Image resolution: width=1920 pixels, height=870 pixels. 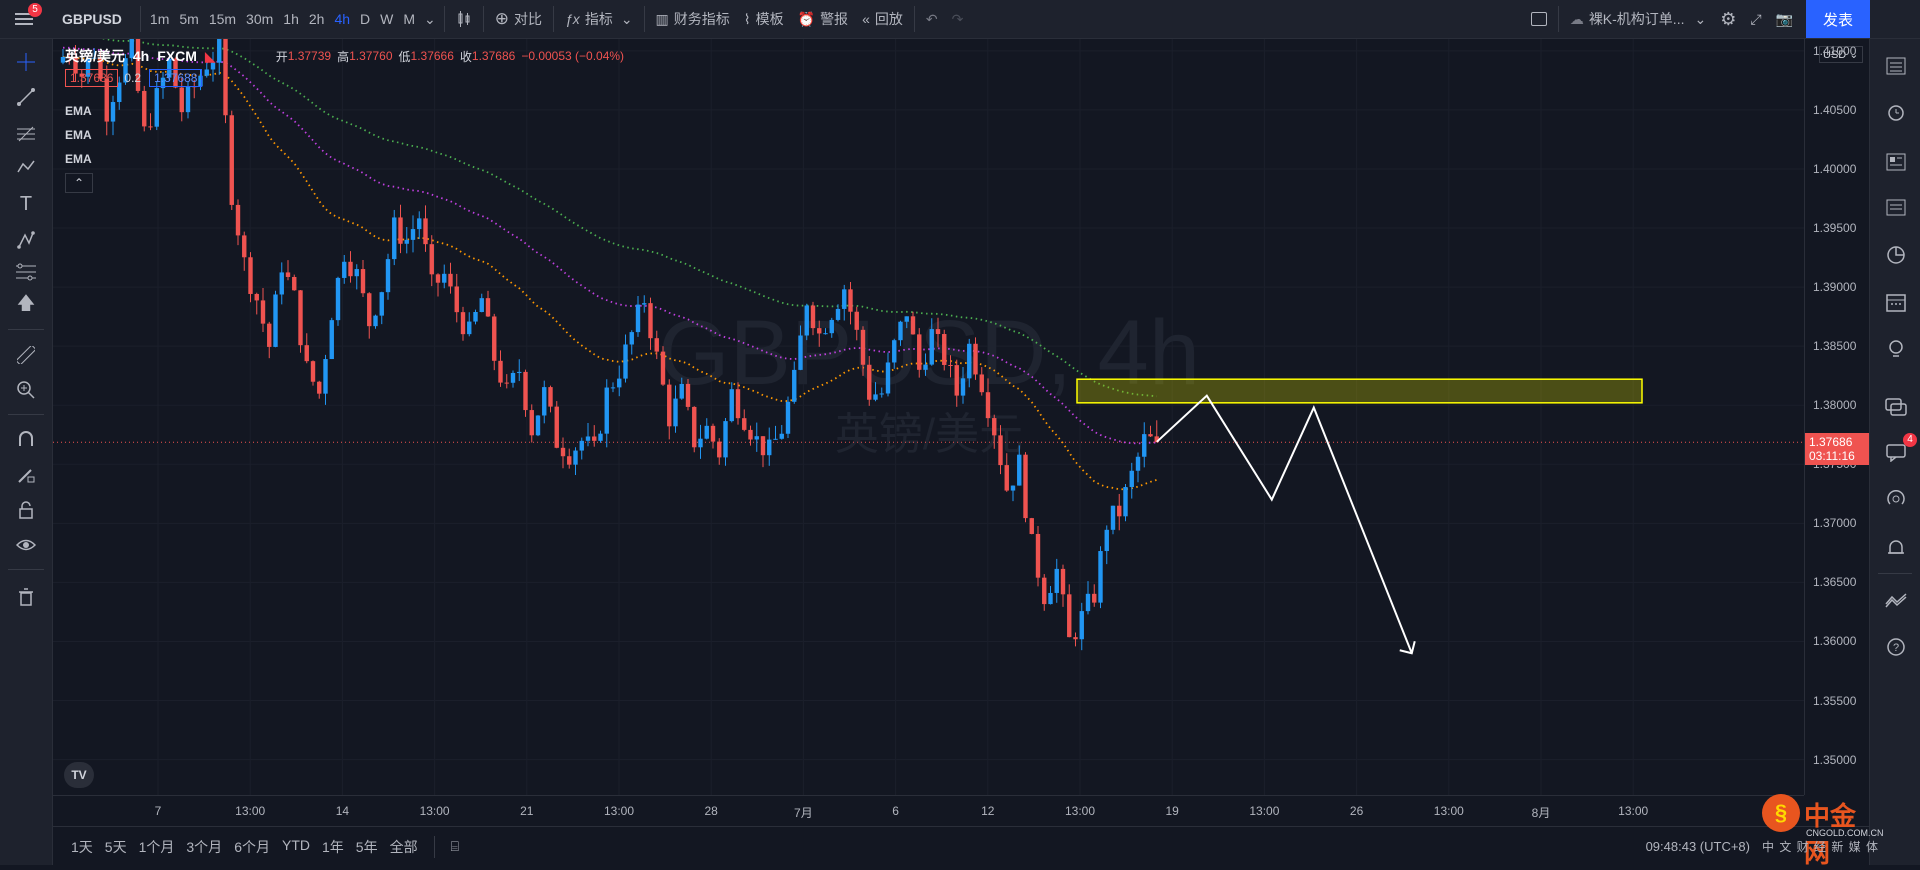 What do you see at coordinates (365, 19) in the screenshot?
I see `timeframe-D: D` at bounding box center [365, 19].